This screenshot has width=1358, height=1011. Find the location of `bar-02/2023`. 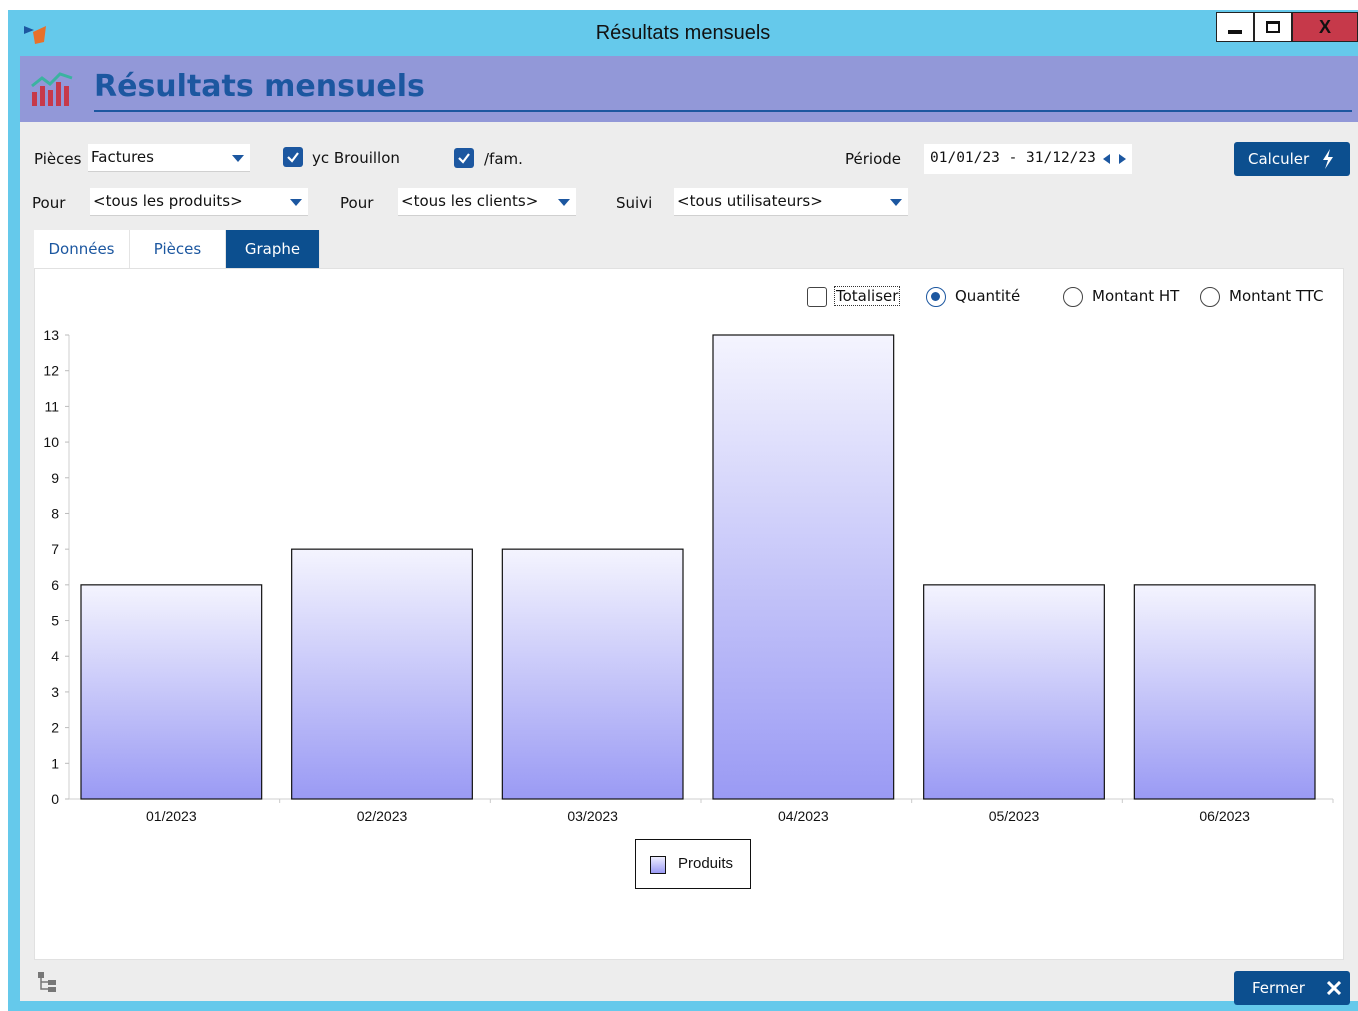

bar-02/2023 is located at coordinates (382, 674).